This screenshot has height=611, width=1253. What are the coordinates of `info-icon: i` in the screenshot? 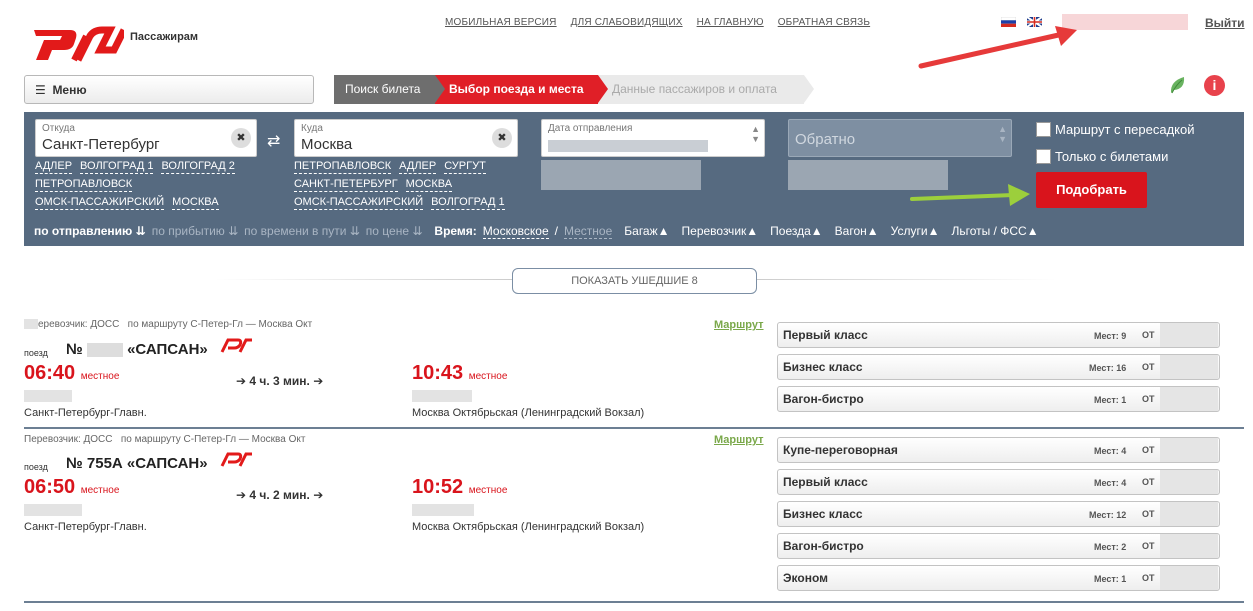 It's located at (1214, 85).